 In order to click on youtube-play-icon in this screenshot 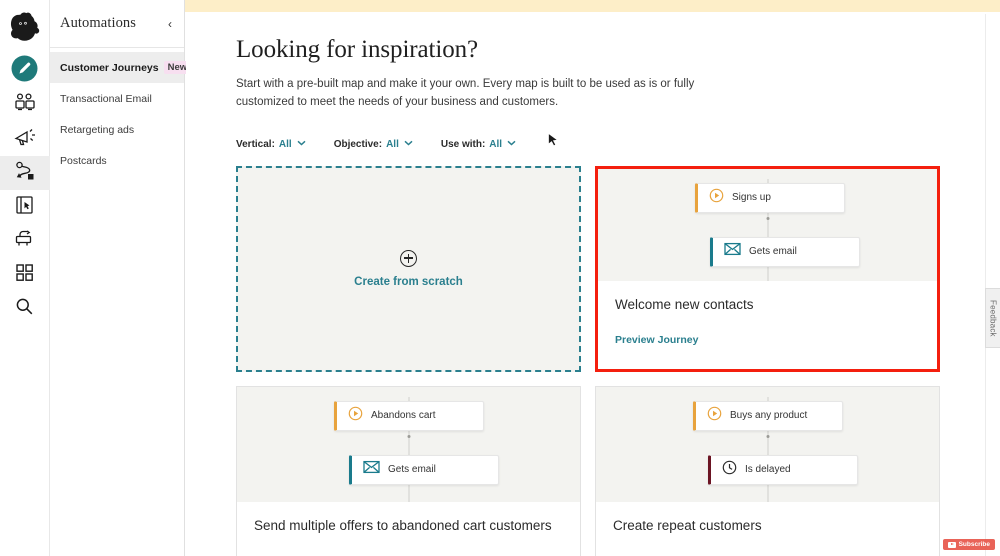, I will do `click(951, 544)`.